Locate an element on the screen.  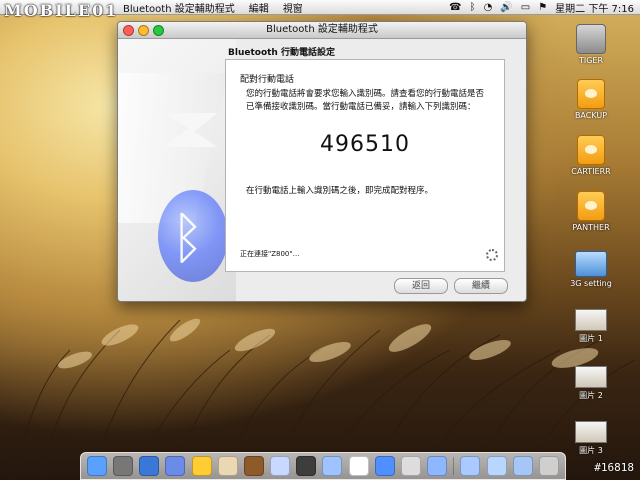
desktop-icon-picture-1: 圖片 1 is located at coordinates (591, 326).